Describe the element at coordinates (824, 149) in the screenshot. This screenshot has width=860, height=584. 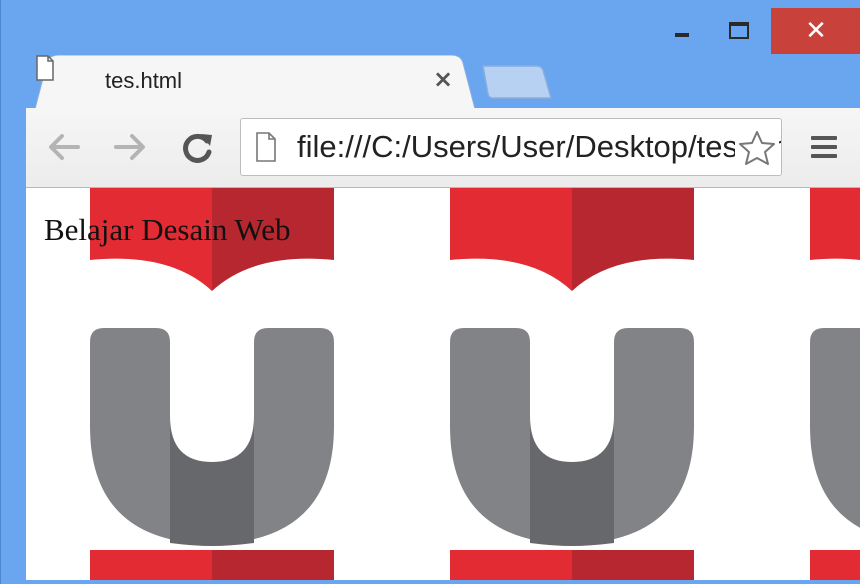
I see `hamburger-icon` at that location.